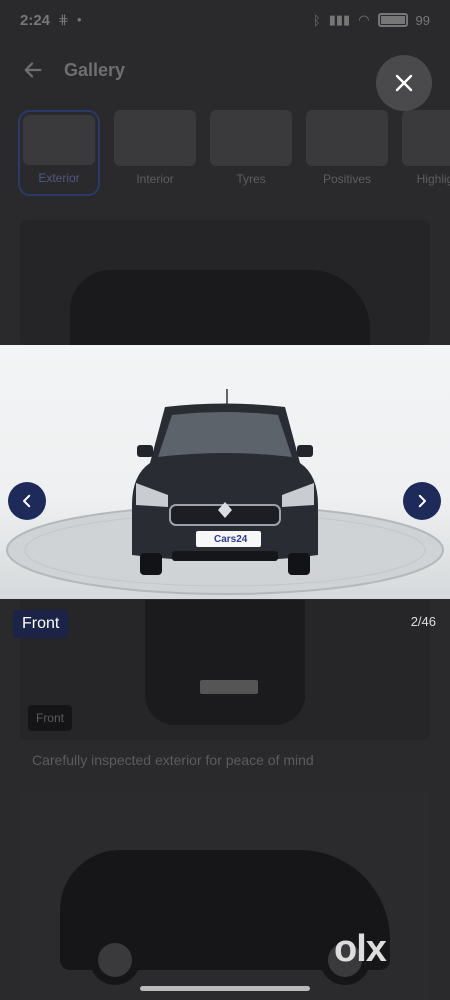 This screenshot has width=450, height=1000. I want to click on thumb-label: Positives, so click(347, 179).